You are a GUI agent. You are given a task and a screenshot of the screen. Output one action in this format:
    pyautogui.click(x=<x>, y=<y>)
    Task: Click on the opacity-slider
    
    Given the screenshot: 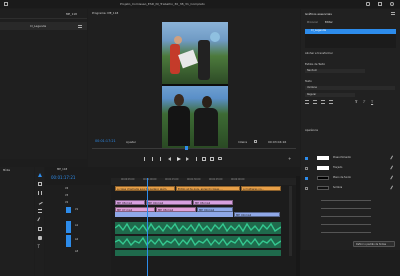 What is the action you would take?
    pyautogui.click(x=346, y=200)
    